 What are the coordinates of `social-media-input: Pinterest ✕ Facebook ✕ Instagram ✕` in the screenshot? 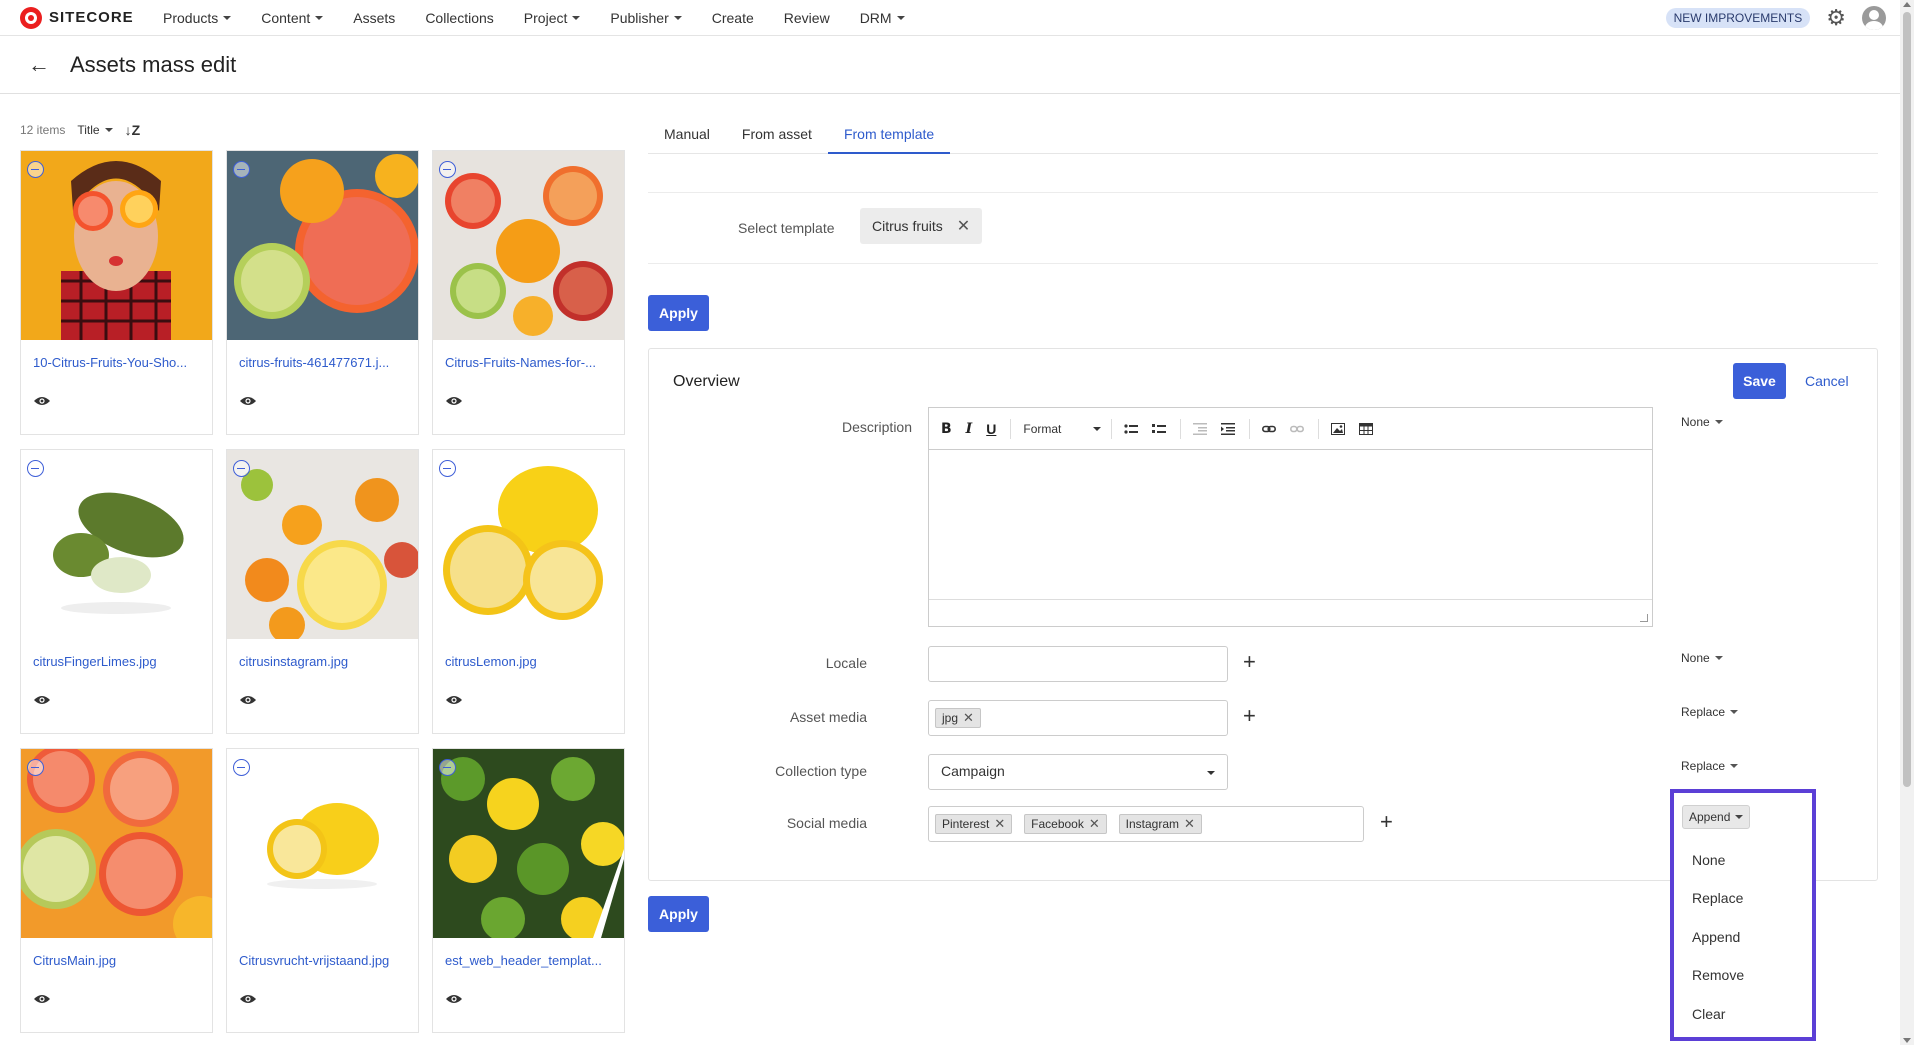 It's located at (1146, 824).